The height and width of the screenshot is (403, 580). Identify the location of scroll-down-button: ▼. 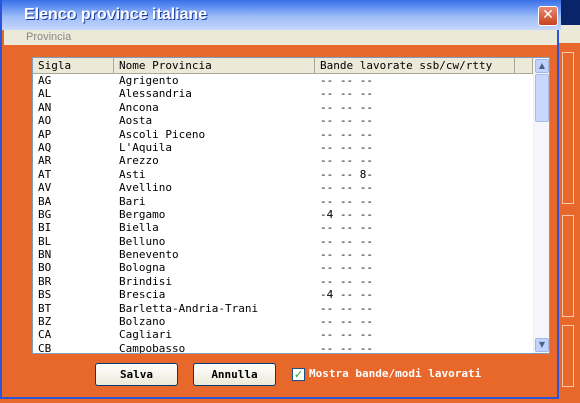
(542, 345).